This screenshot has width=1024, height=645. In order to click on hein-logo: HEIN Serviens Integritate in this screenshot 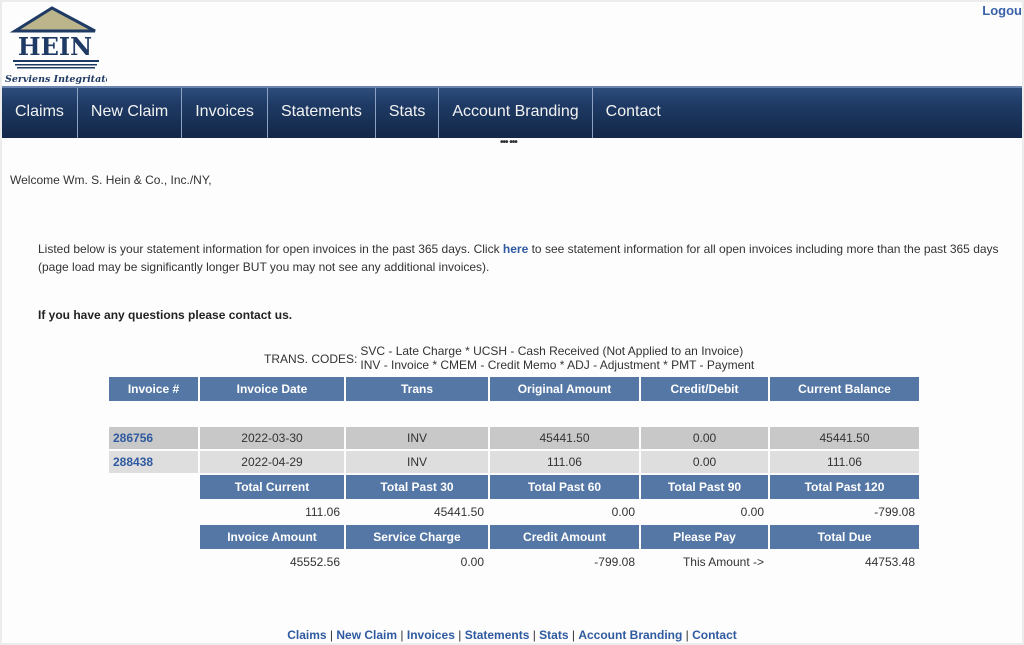, I will do `click(56, 45)`.